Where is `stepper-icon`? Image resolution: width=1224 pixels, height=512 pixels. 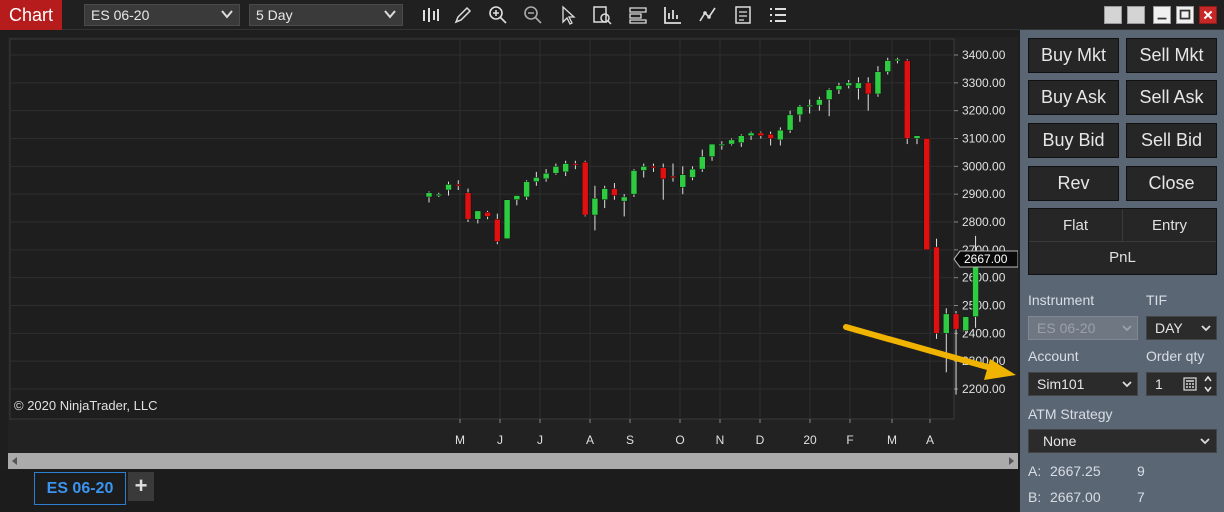 stepper-icon is located at coordinates (1208, 384).